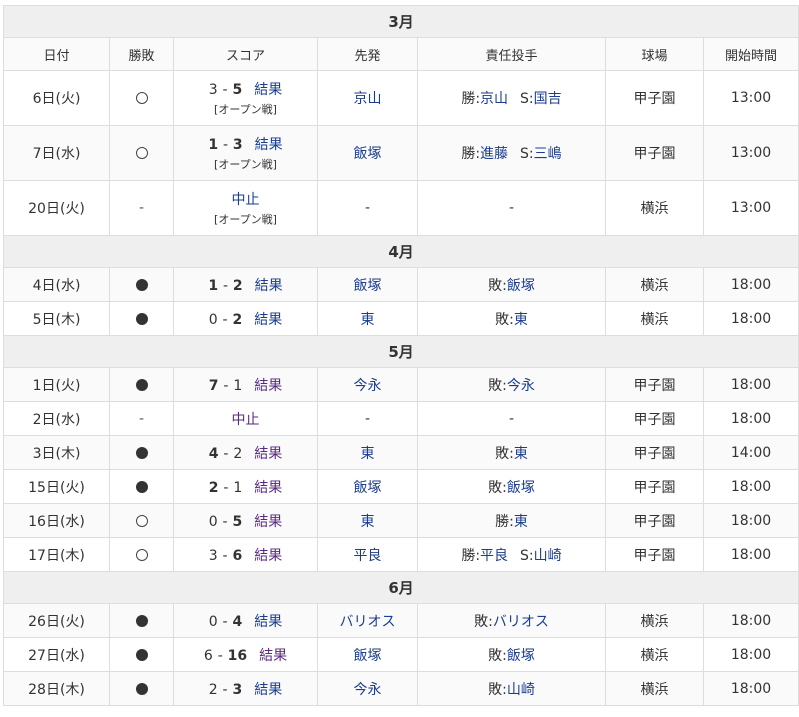 This screenshot has height=717, width=799. What do you see at coordinates (494, 99) in the screenshot?
I see `decision-pitcher-link: 京山` at bounding box center [494, 99].